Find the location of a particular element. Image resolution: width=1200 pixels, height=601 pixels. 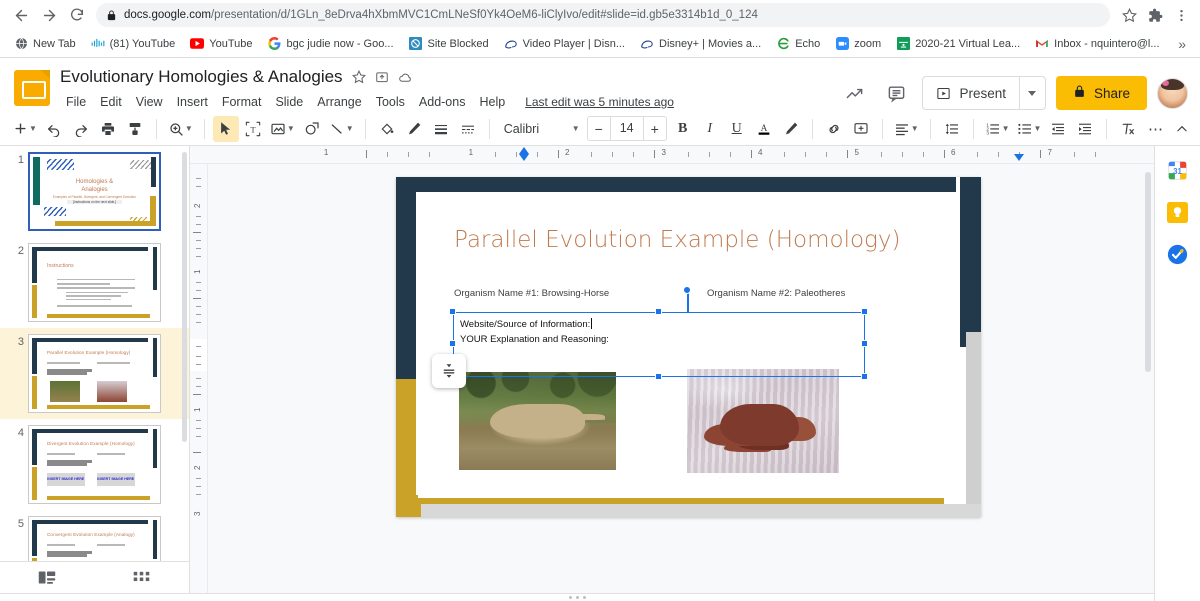

left-indent-marker is located at coordinates (524, 157).